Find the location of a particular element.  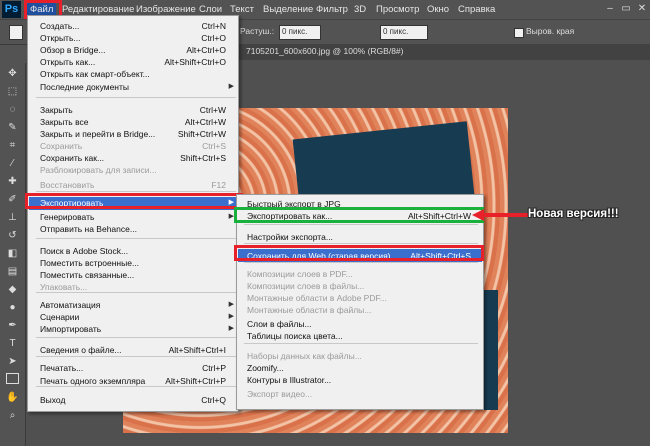

file-menu-item: Открыть... Ctrl+O is located at coordinates (133, 38).